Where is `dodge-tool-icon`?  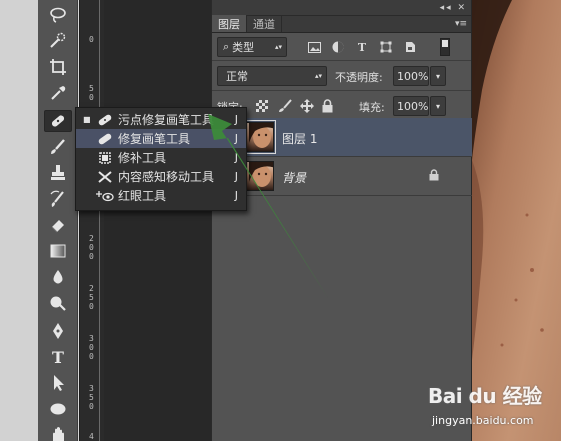 dodge-tool-icon is located at coordinates (58, 303).